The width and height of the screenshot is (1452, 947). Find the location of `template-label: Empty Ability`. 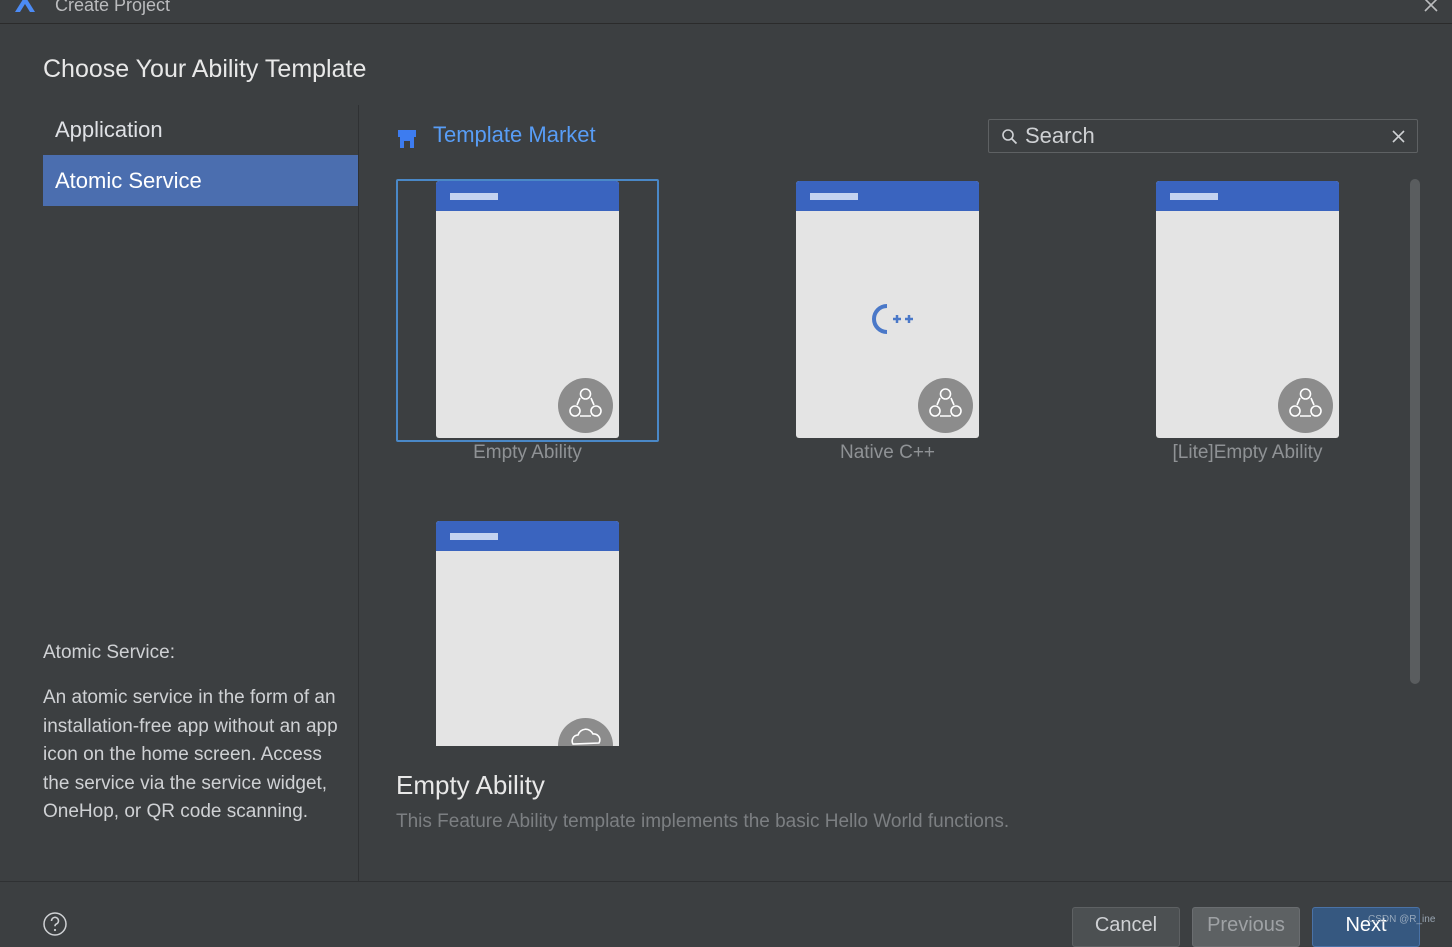

template-label: Empty Ability is located at coordinates (527, 452).